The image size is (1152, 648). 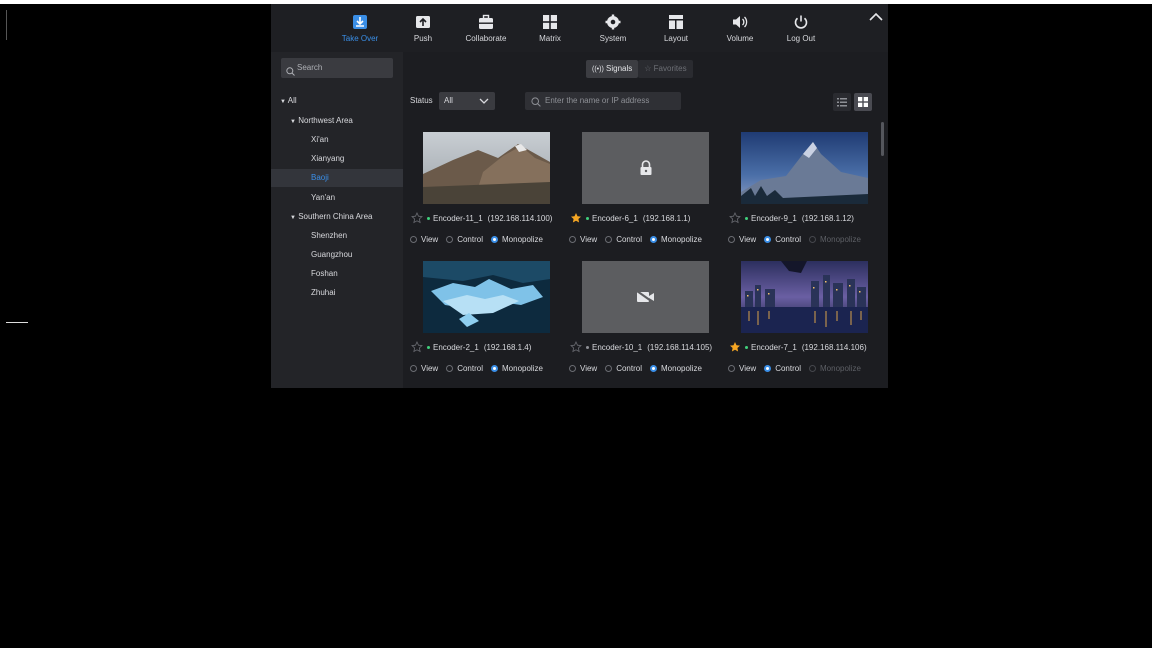 I want to click on take-over-button: Take Over, so click(x=360, y=30).